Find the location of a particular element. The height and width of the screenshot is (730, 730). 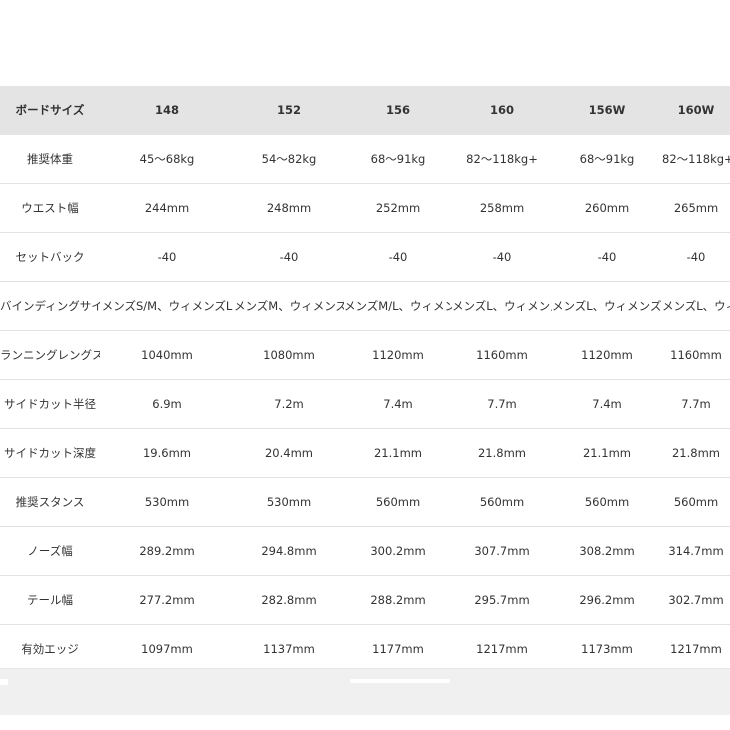

table-cell: 21.1mm is located at coordinates (607, 453).